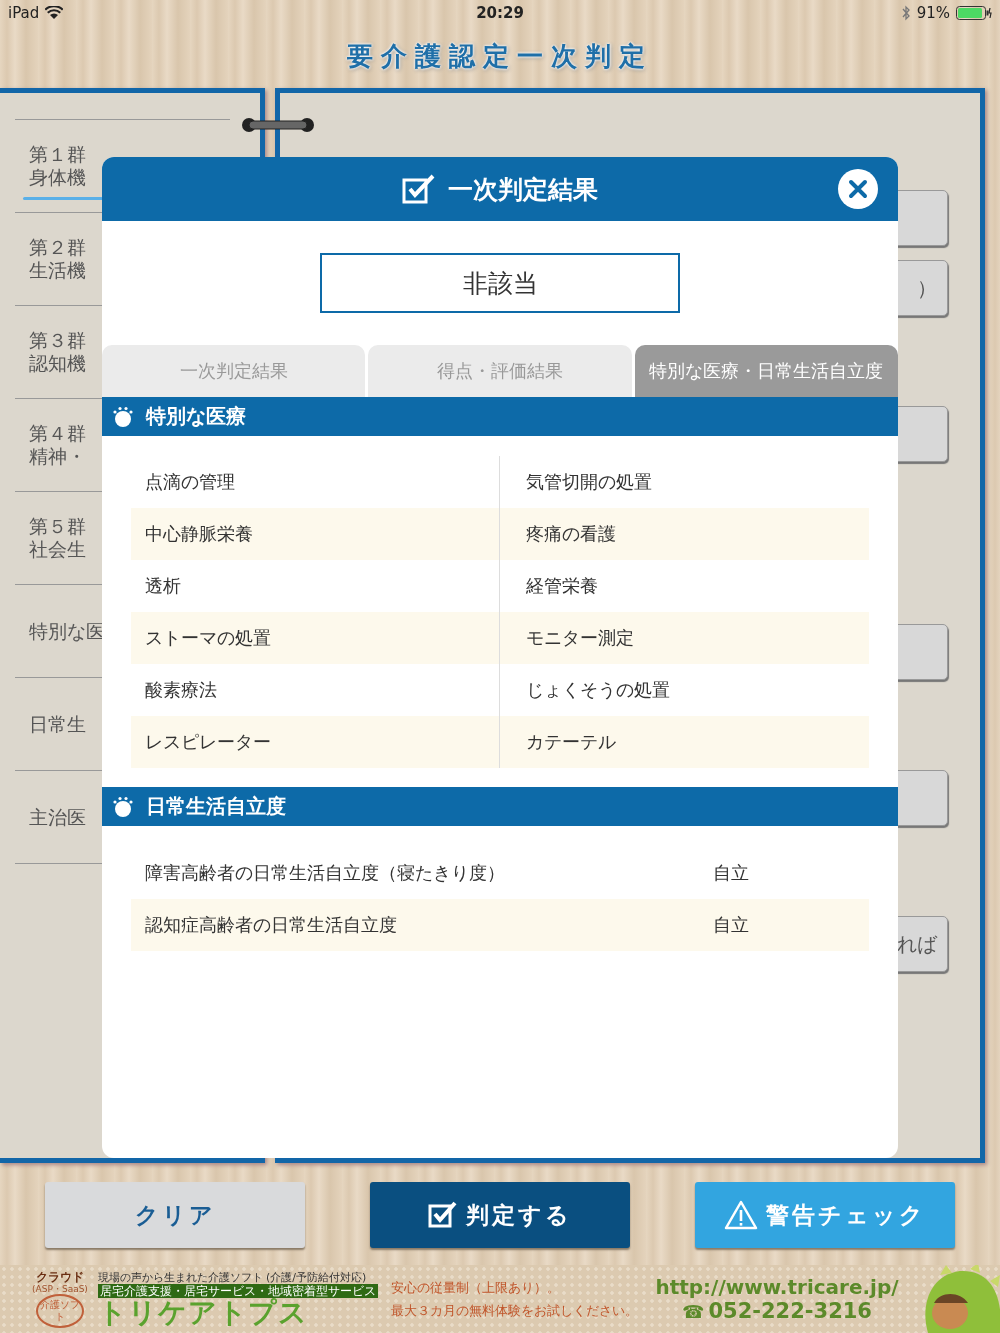  What do you see at coordinates (57, 549) in the screenshot?
I see `sidebar-item: 社会生` at bounding box center [57, 549].